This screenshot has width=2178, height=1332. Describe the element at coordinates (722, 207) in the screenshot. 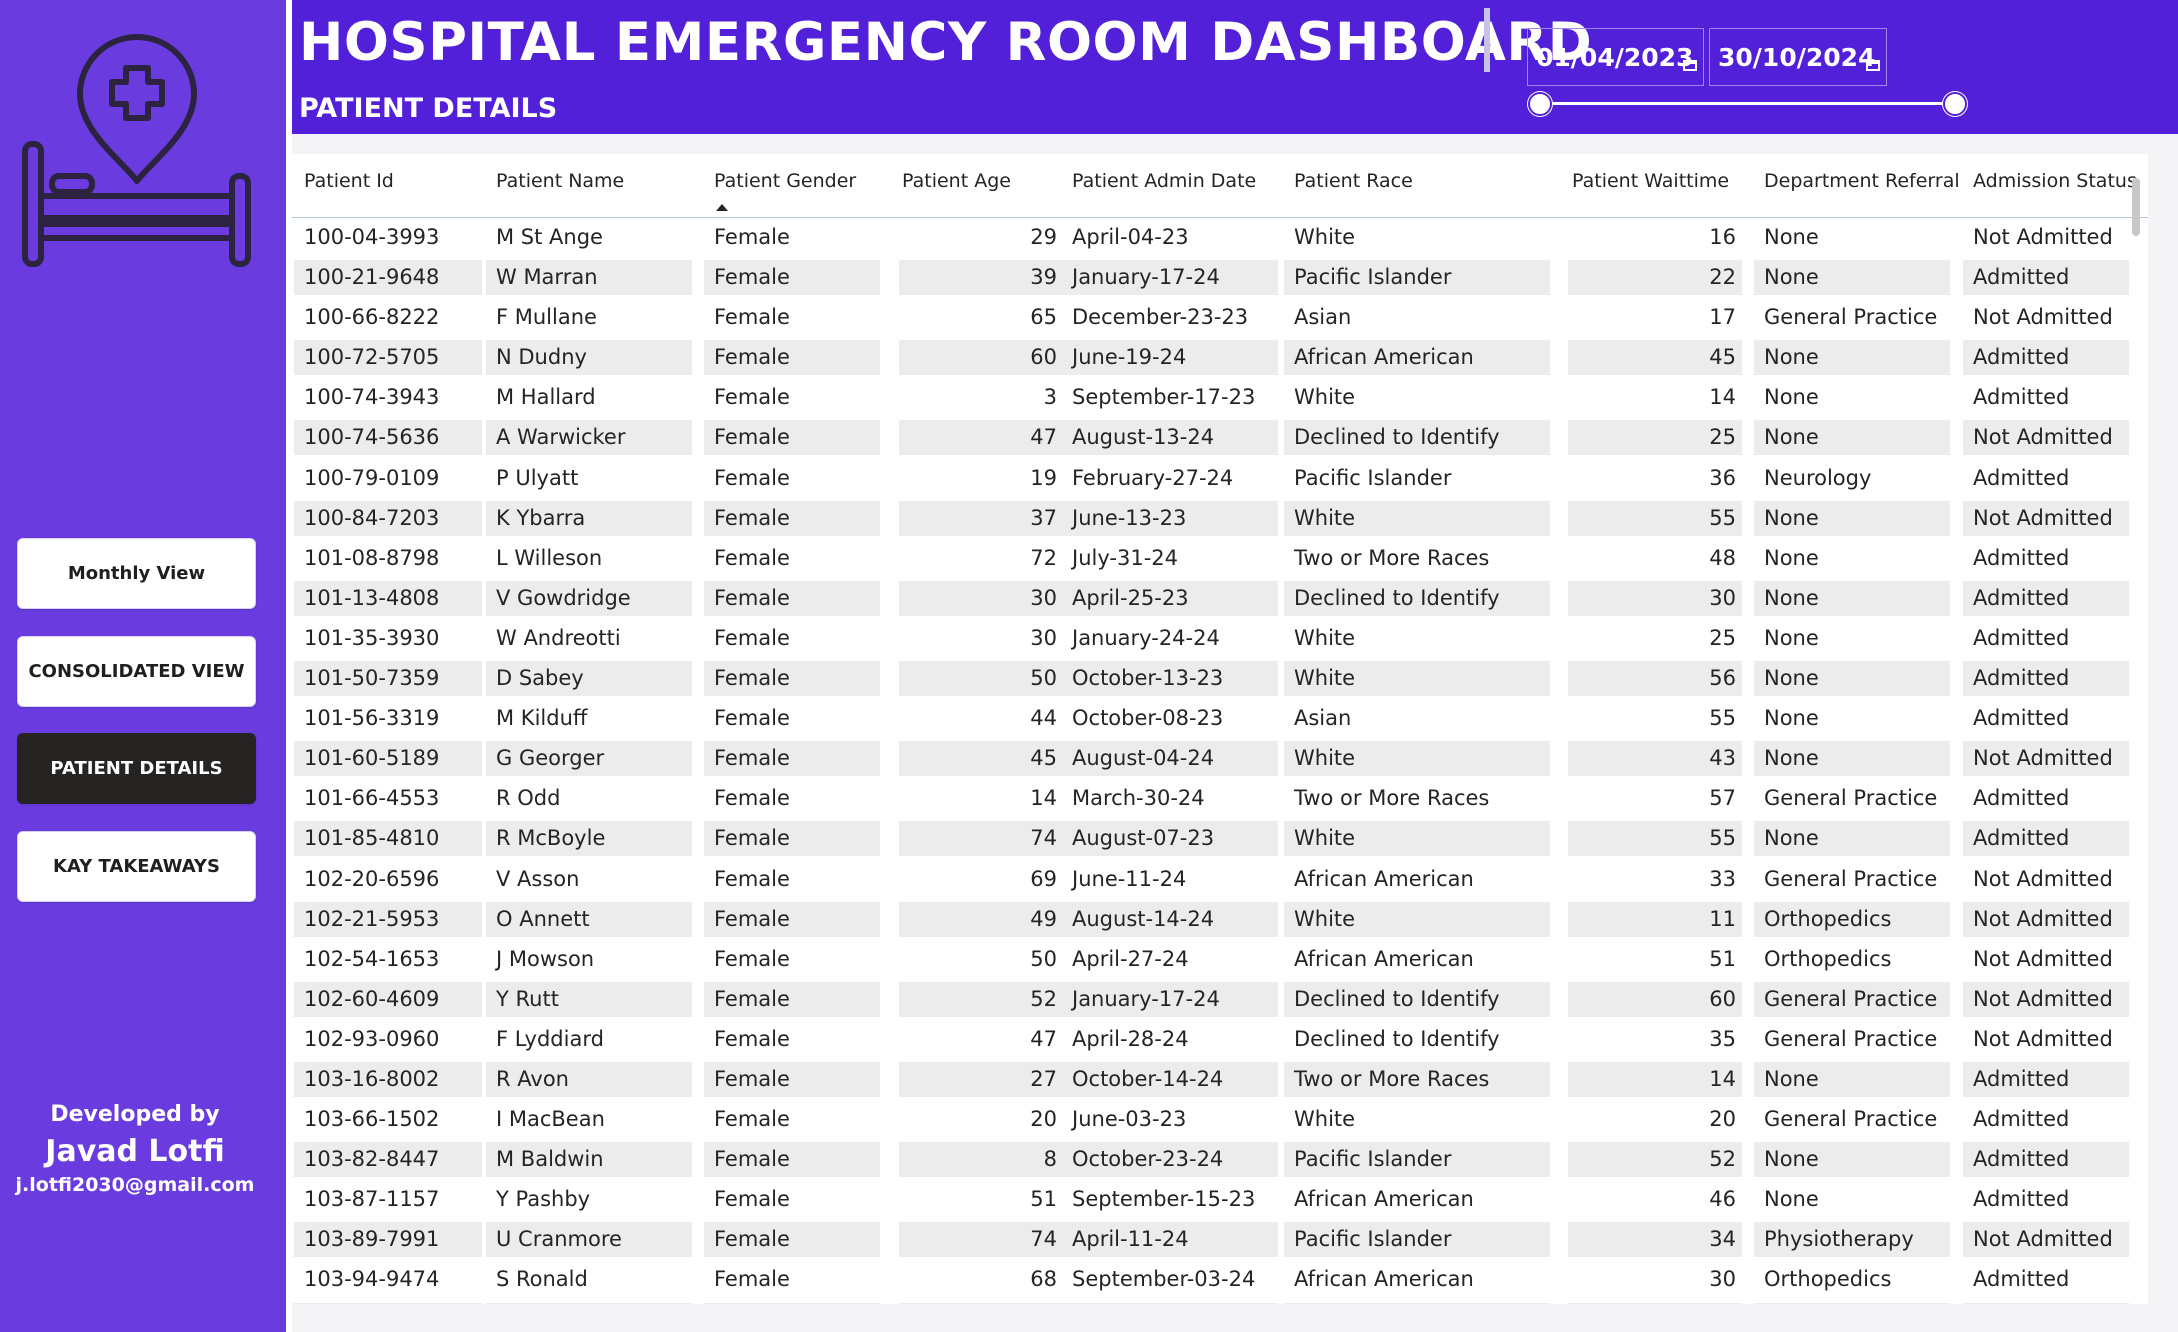

I see `sort-ascending-icon` at that location.